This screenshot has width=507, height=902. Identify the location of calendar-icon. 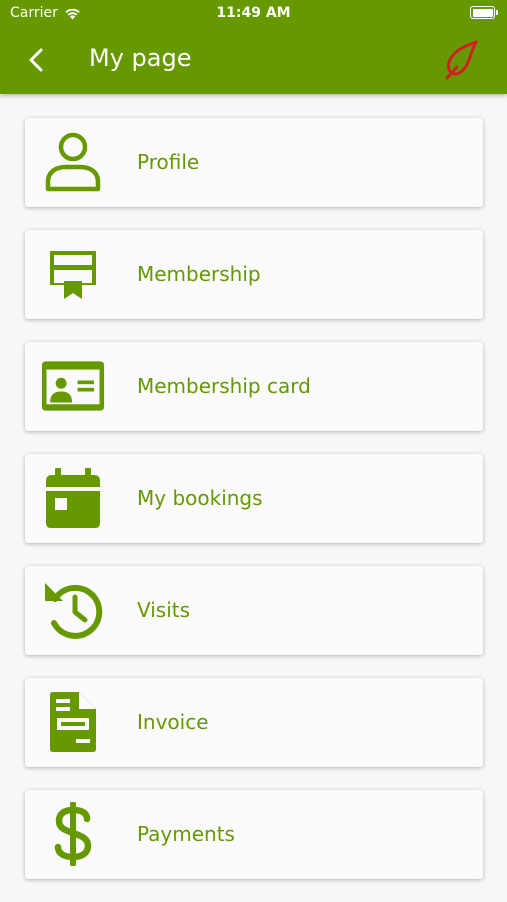
(73, 498).